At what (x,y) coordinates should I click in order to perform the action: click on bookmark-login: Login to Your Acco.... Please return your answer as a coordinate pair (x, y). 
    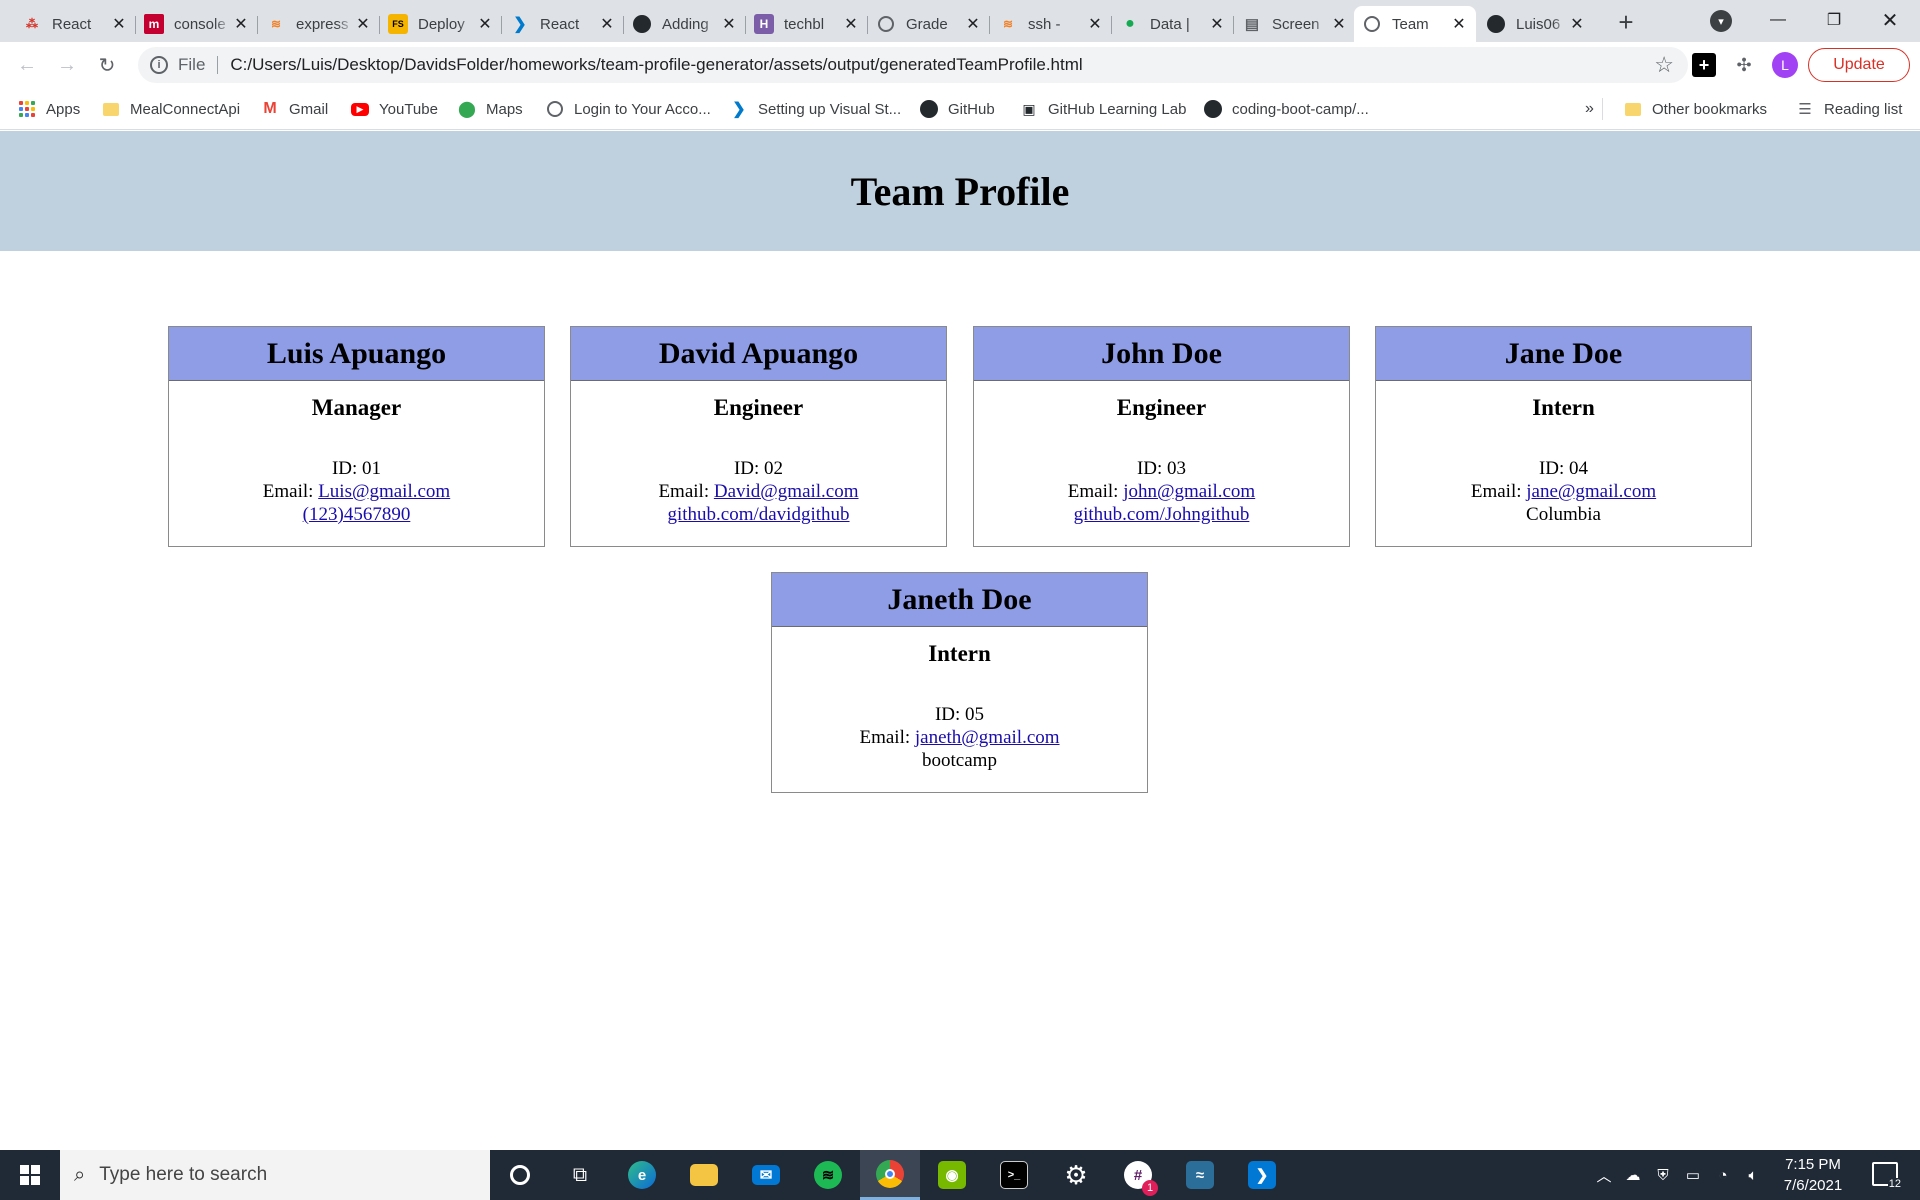
    Looking at the image, I should click on (628, 109).